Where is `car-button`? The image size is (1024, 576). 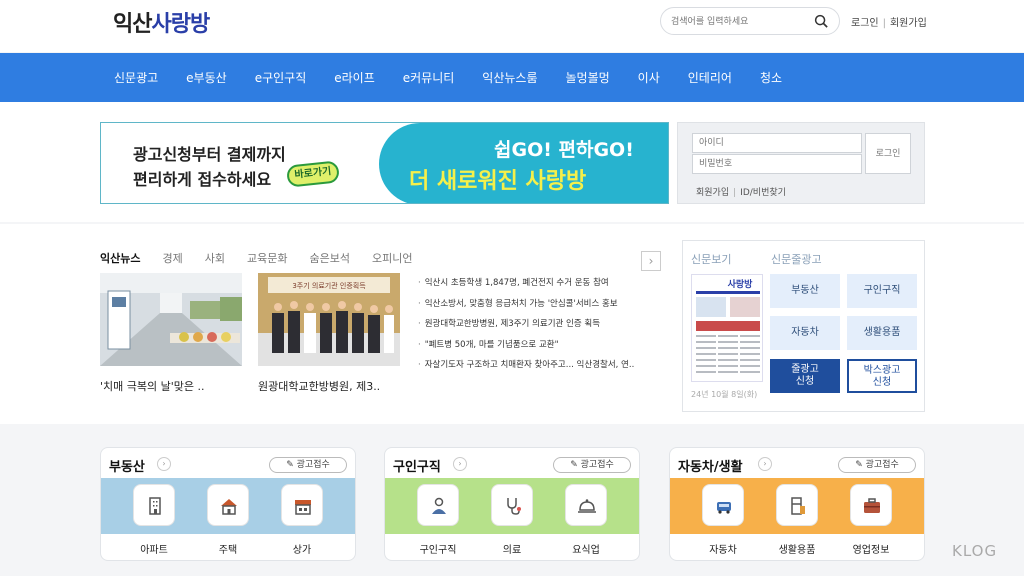 car-button is located at coordinates (723, 505).